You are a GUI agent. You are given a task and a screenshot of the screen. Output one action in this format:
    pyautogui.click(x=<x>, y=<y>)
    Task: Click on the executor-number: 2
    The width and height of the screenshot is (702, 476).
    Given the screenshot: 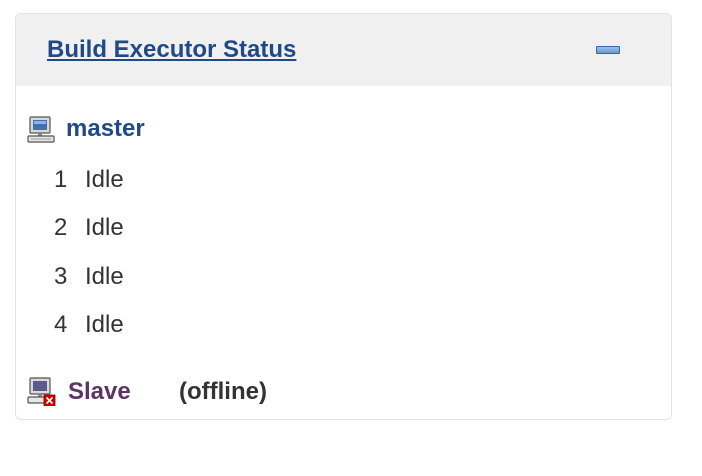 What is the action you would take?
    pyautogui.click(x=61, y=227)
    